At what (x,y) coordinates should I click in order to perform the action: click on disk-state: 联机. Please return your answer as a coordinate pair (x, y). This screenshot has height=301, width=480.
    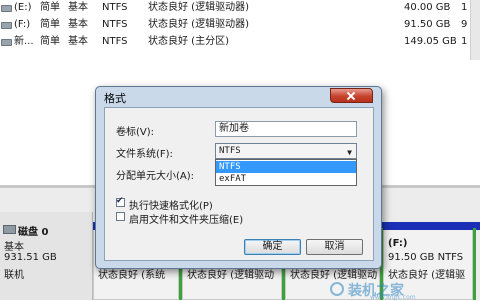
    Looking at the image, I should click on (14, 275).